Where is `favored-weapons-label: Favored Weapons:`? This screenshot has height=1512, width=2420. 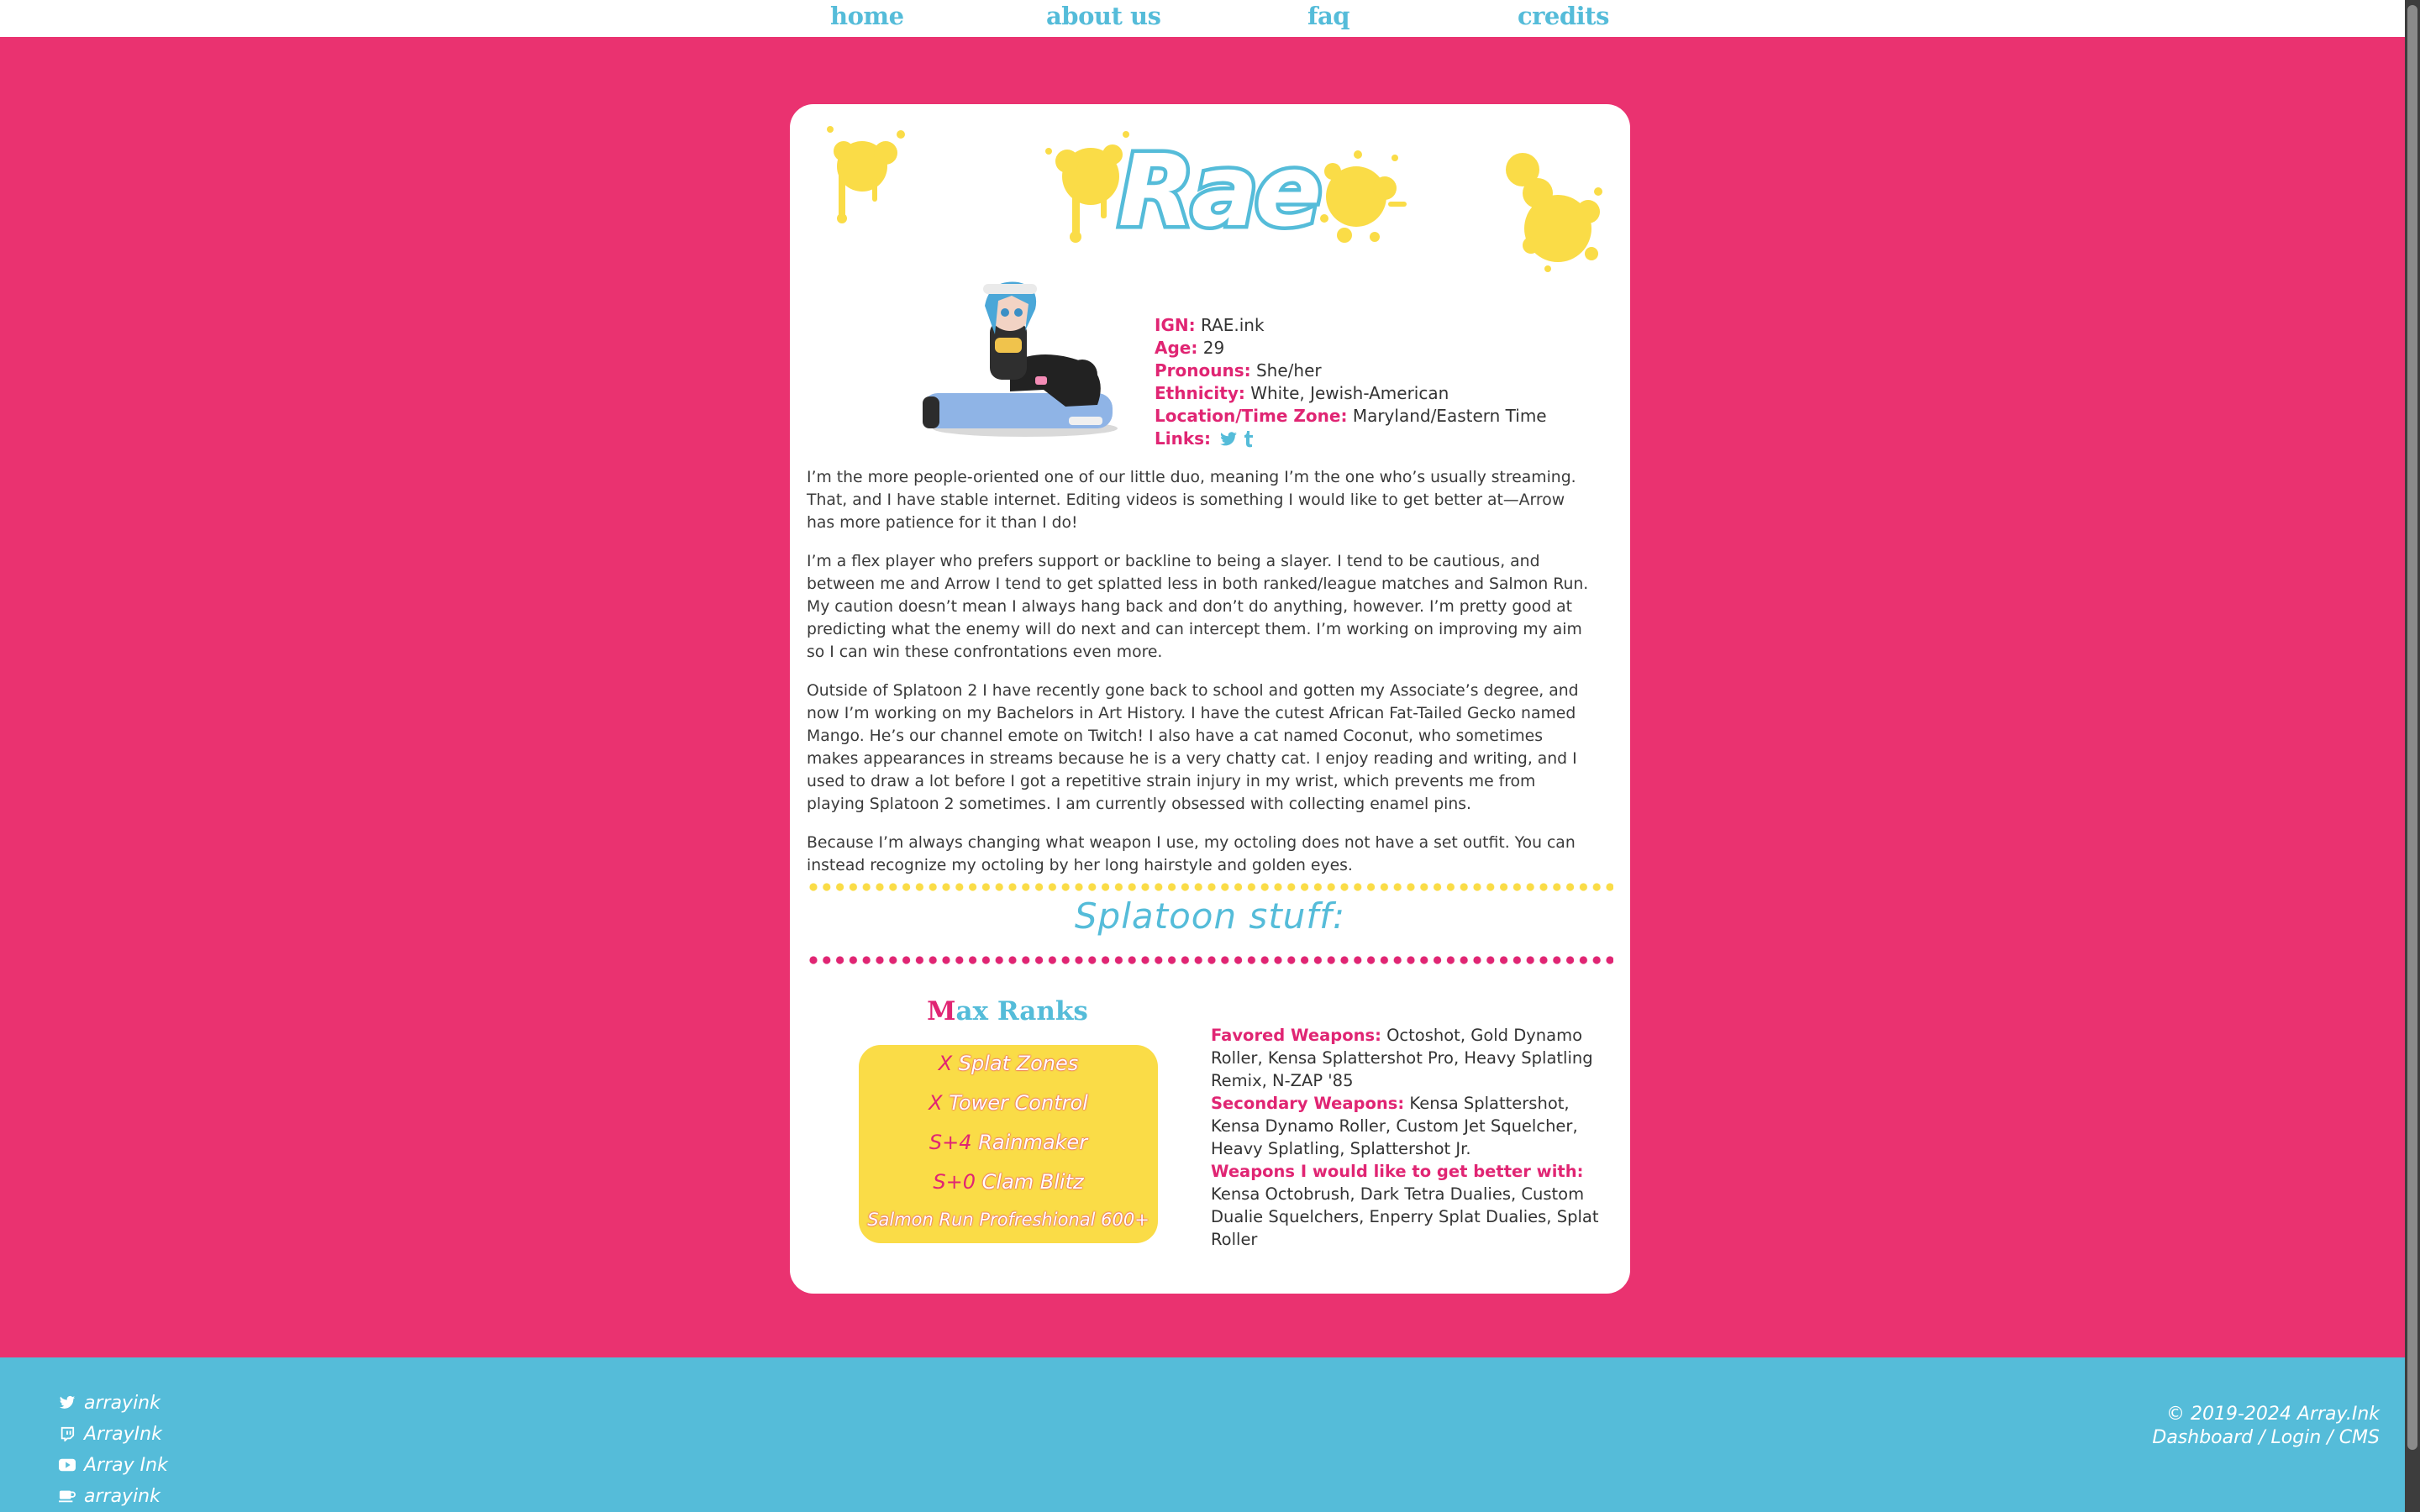
favored-weapons-label: Favored Weapons: is located at coordinates (1296, 1035).